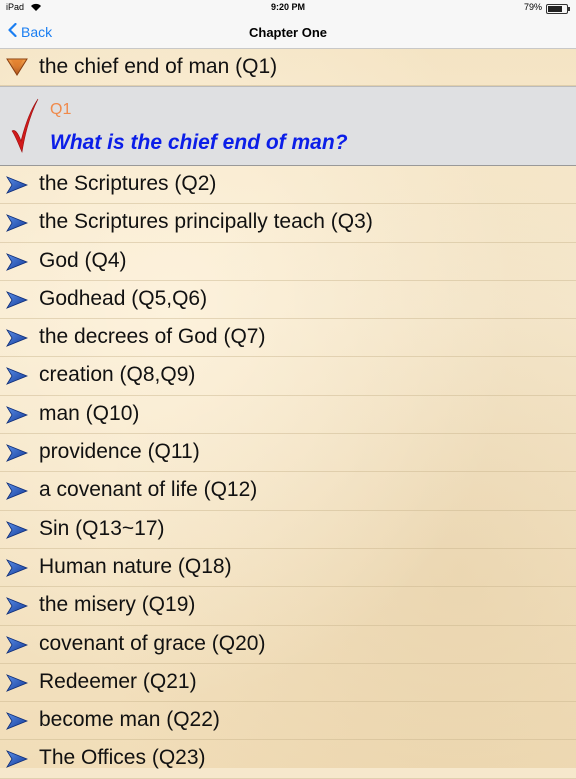 This screenshot has width=576, height=779. I want to click on list-item-label: the misery (Q19), so click(117, 605).